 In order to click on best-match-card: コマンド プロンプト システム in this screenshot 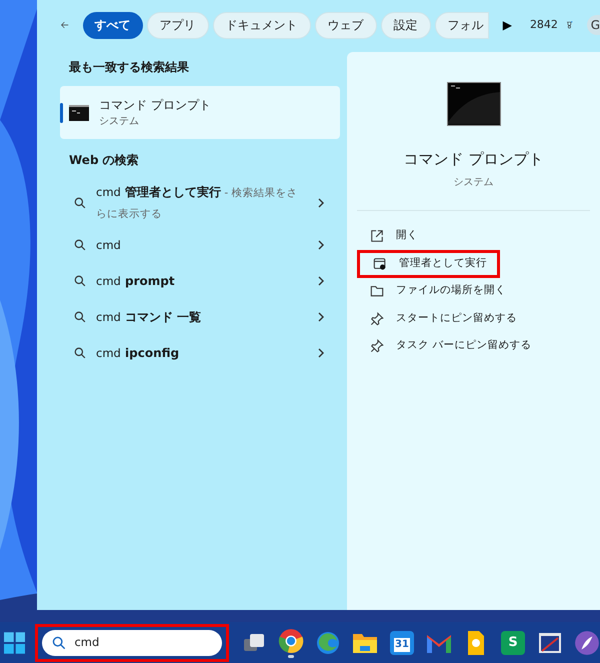, I will do `click(200, 112)`.